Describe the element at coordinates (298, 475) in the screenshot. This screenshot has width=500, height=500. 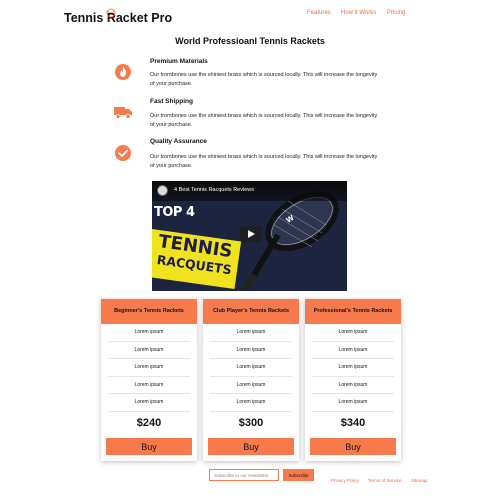
I see `subscribe-button: Subscribe` at that location.